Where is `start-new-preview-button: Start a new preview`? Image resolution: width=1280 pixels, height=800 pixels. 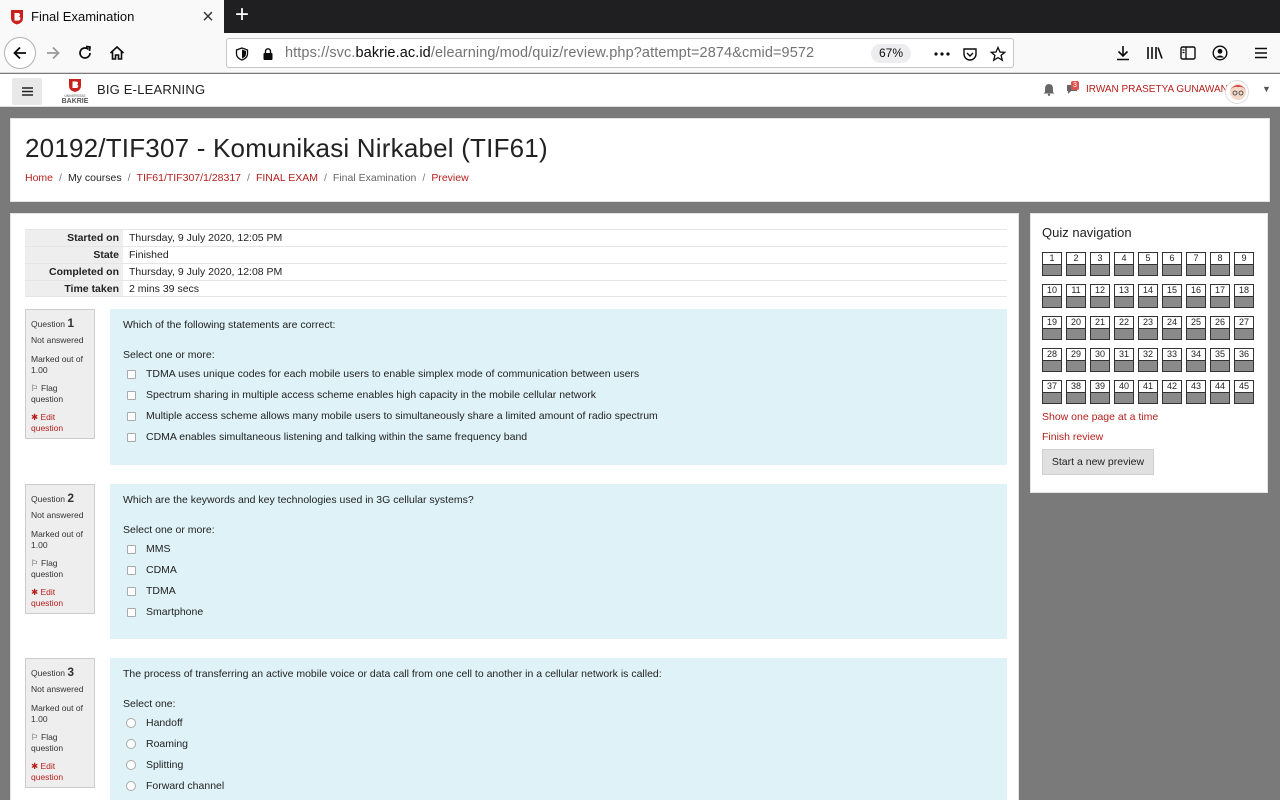
start-new-preview-button: Start a new preview is located at coordinates (1098, 462).